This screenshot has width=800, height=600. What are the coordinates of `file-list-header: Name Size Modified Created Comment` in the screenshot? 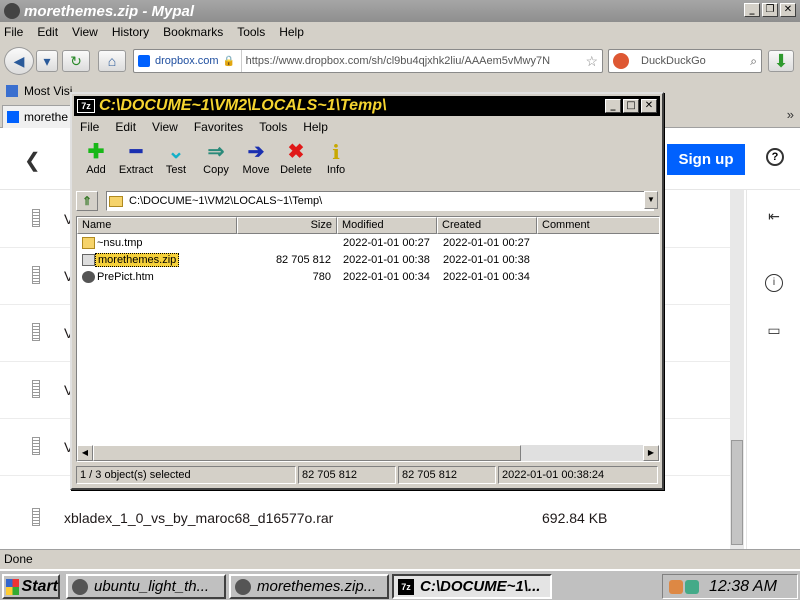 It's located at (368, 225).